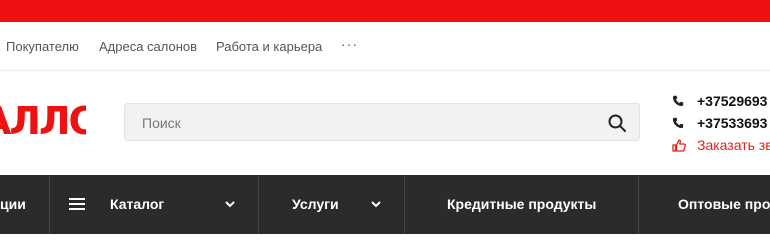 This screenshot has height=240, width=770. I want to click on info-nav-customer: Покупателю, so click(42, 46).